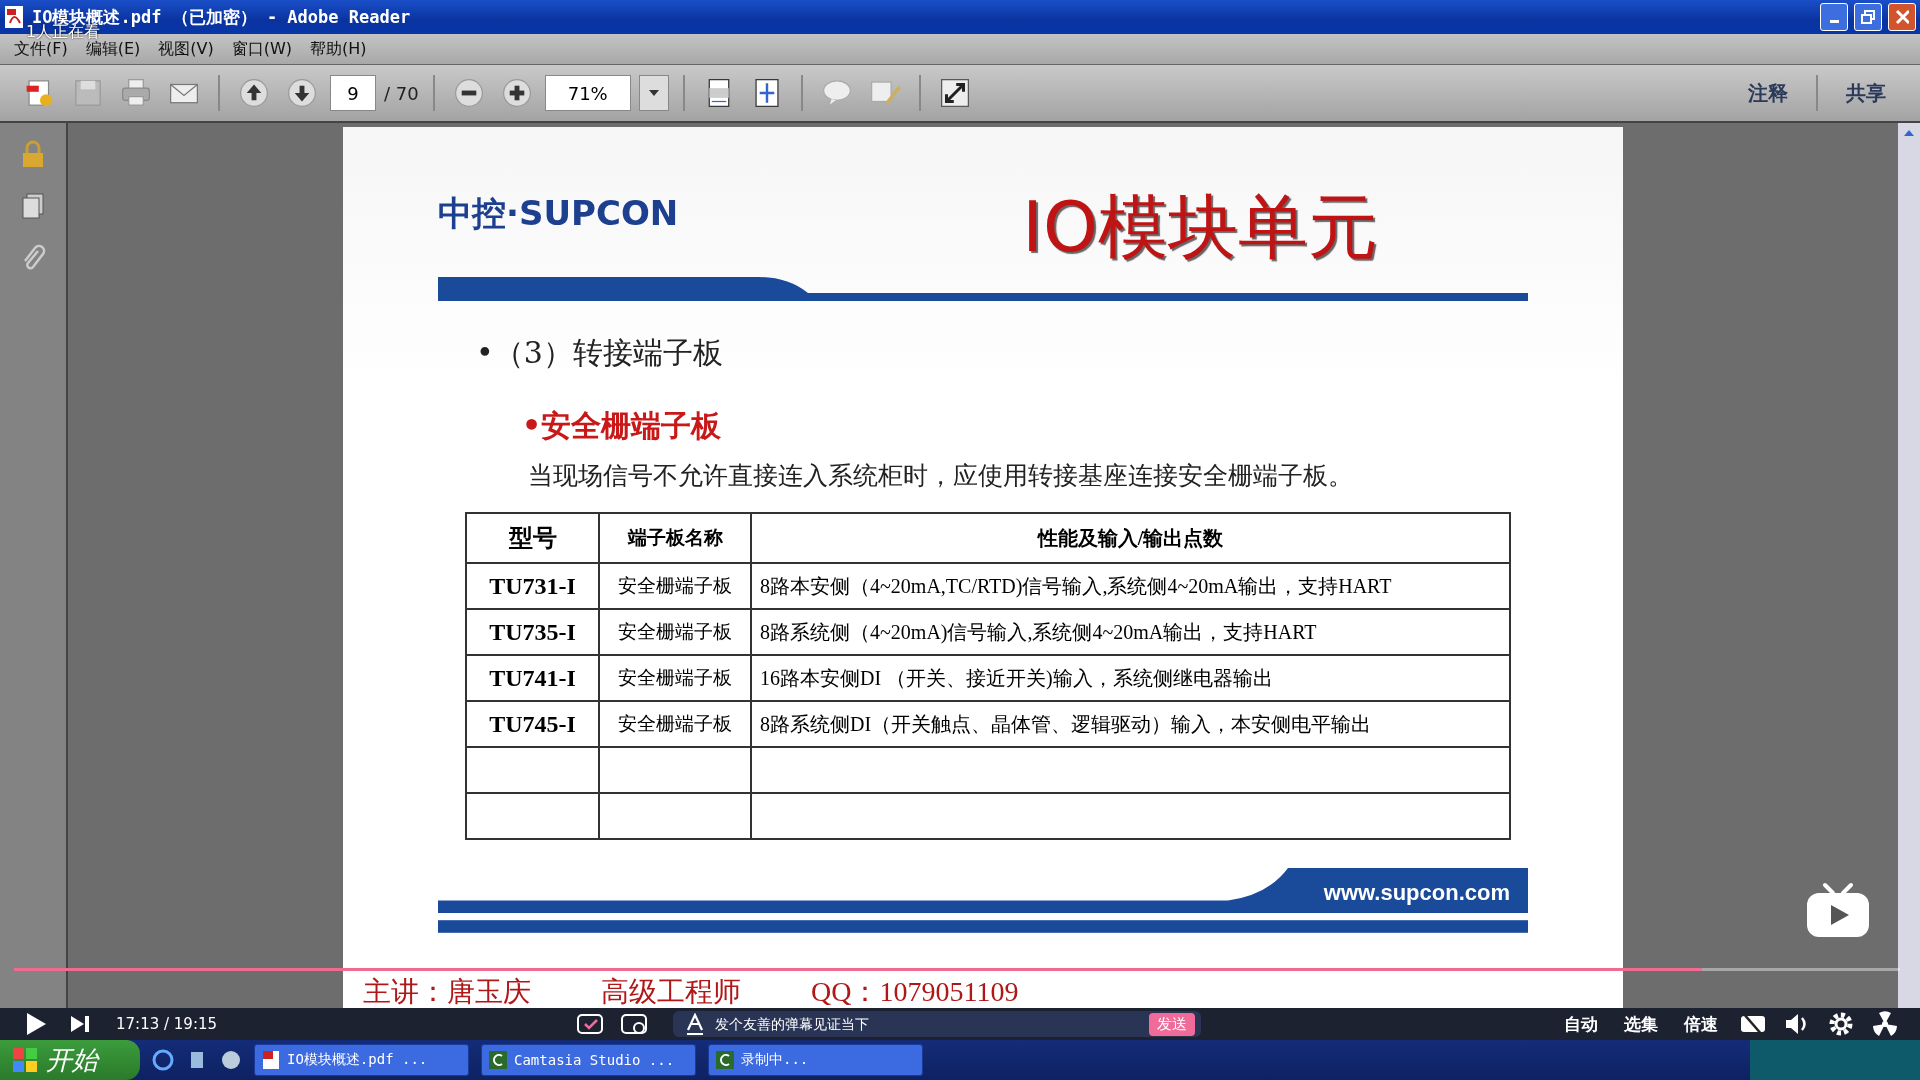 Image resolution: width=1920 pixels, height=1080 pixels. What do you see at coordinates (675, 538) in the screenshot?
I see `column-header: 端子板名称` at bounding box center [675, 538].